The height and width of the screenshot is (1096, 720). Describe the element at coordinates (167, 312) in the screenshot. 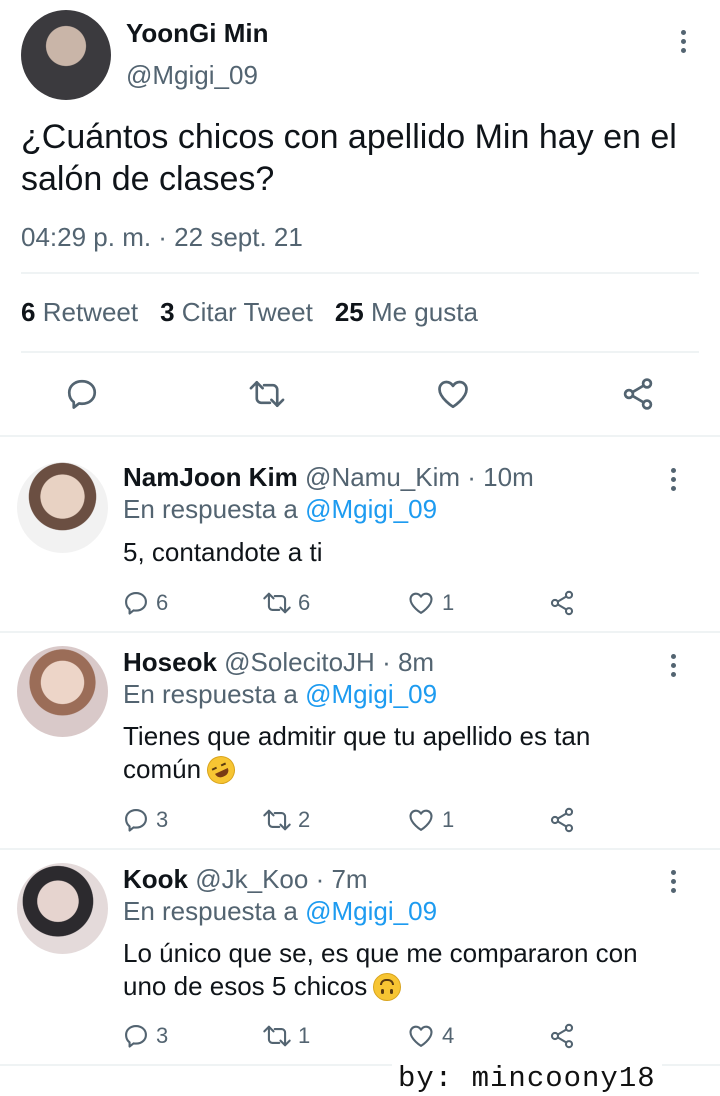

I see `quotes-count: 3` at that location.